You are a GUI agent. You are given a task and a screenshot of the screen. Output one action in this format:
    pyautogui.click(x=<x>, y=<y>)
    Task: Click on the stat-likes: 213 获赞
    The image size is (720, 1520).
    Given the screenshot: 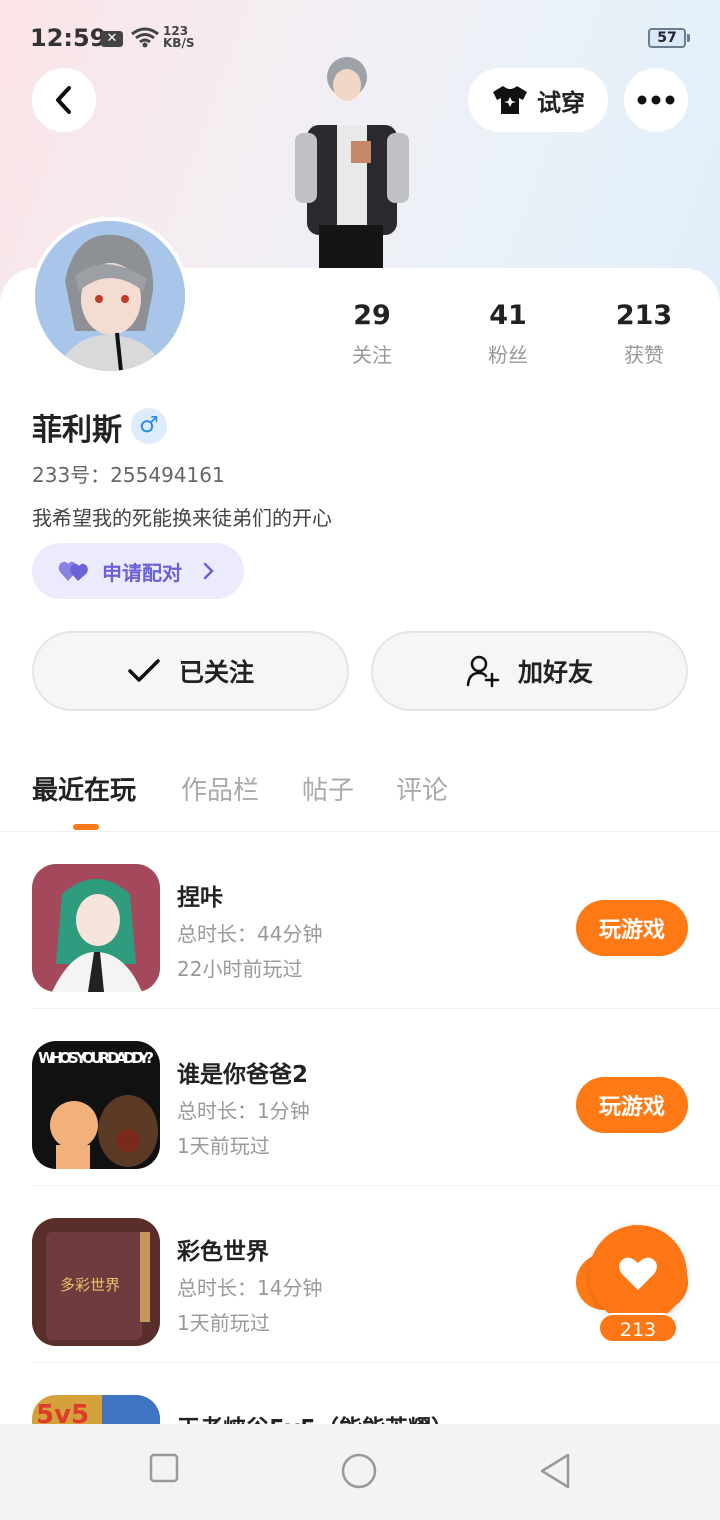 What is the action you would take?
    pyautogui.click(x=644, y=334)
    